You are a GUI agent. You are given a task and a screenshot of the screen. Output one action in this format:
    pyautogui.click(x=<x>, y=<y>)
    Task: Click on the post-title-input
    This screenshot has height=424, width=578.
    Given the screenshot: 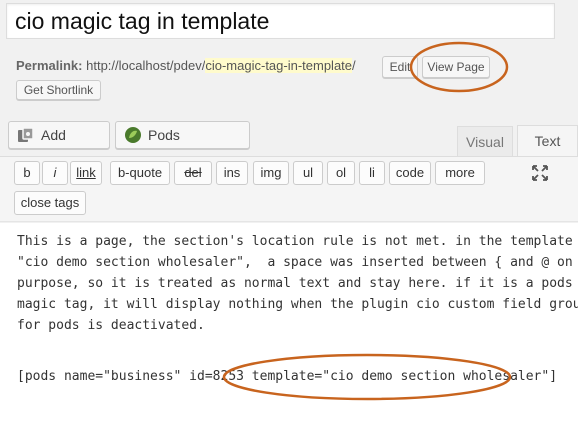 What is the action you would take?
    pyautogui.click(x=280, y=21)
    